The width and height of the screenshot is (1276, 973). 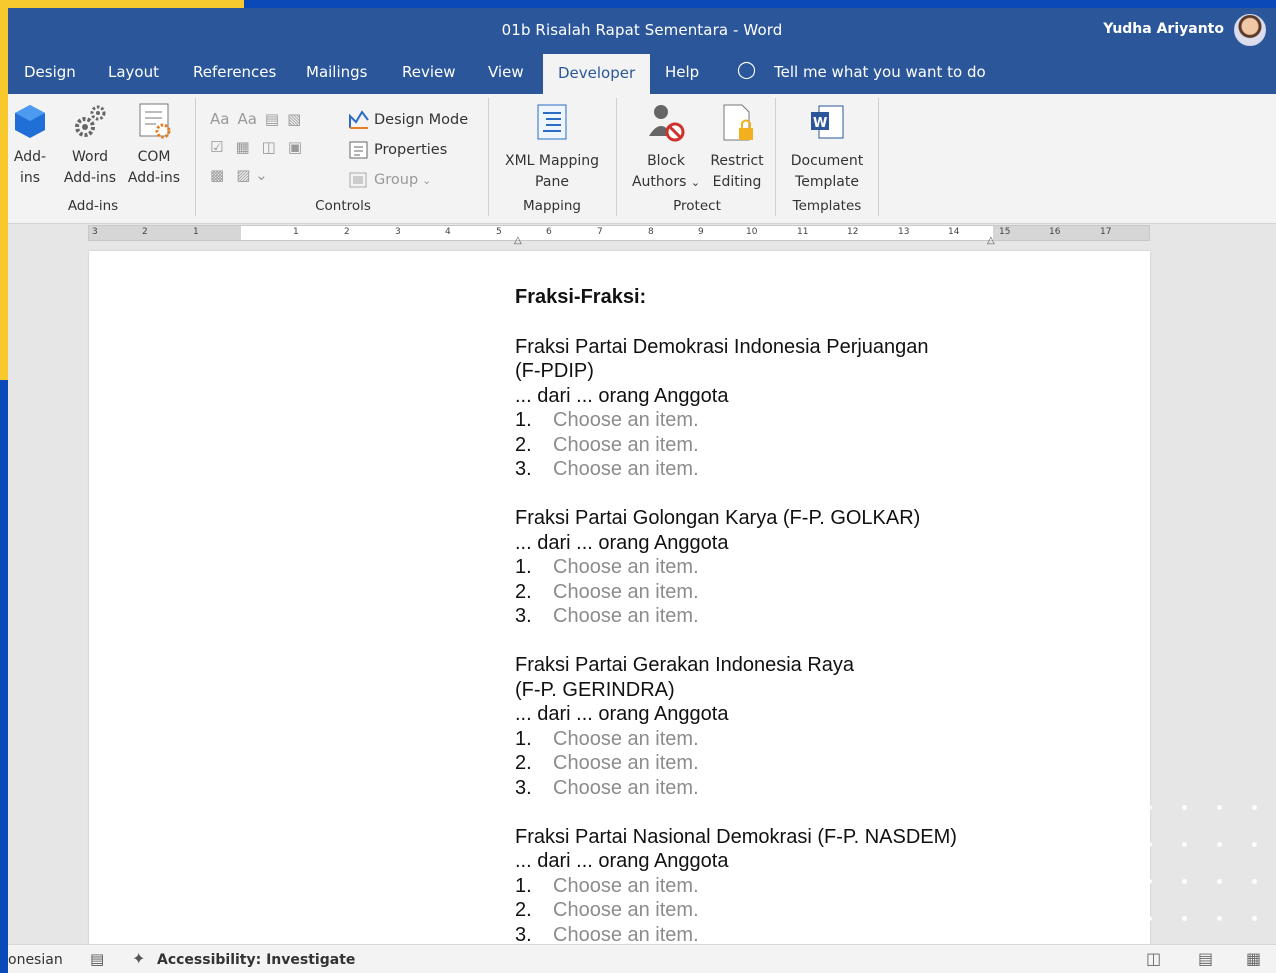 What do you see at coordinates (1253, 958) in the screenshot?
I see `web-layout-icon: ▦` at bounding box center [1253, 958].